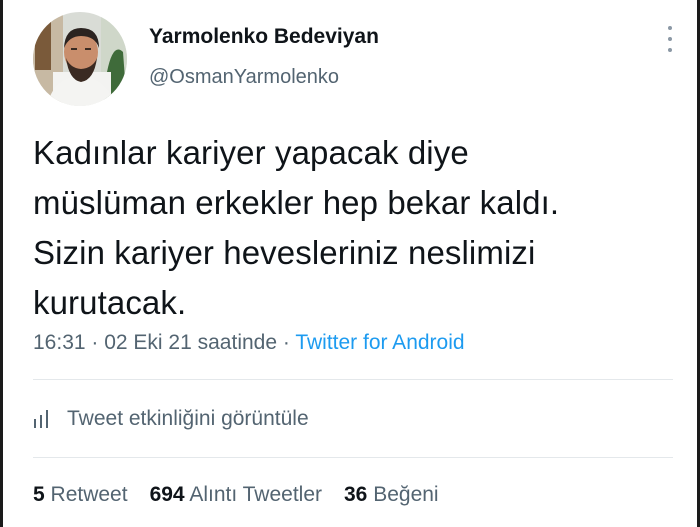 The height and width of the screenshot is (527, 700). Describe the element at coordinates (59, 342) in the screenshot. I see `tweet-time: 16:31` at that location.